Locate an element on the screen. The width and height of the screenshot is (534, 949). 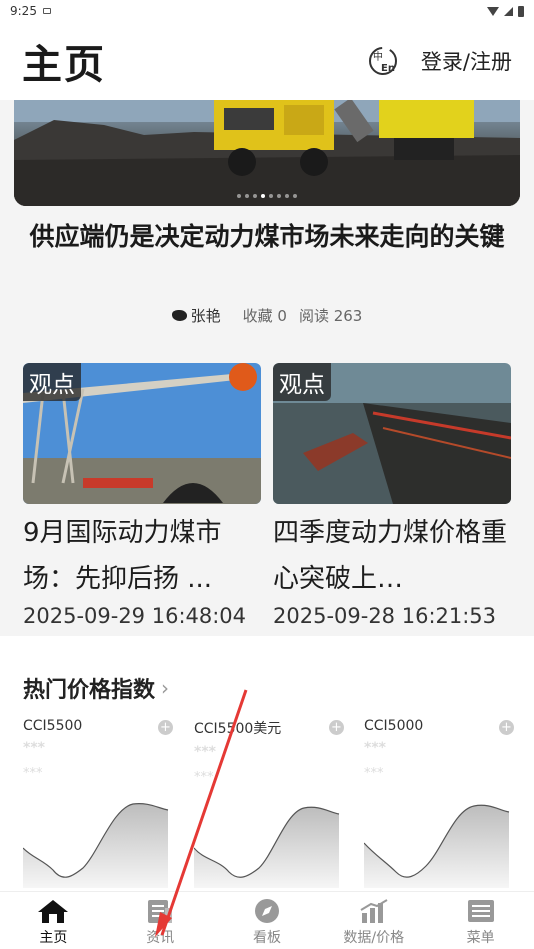
coal-icon is located at coordinates (179, 315).